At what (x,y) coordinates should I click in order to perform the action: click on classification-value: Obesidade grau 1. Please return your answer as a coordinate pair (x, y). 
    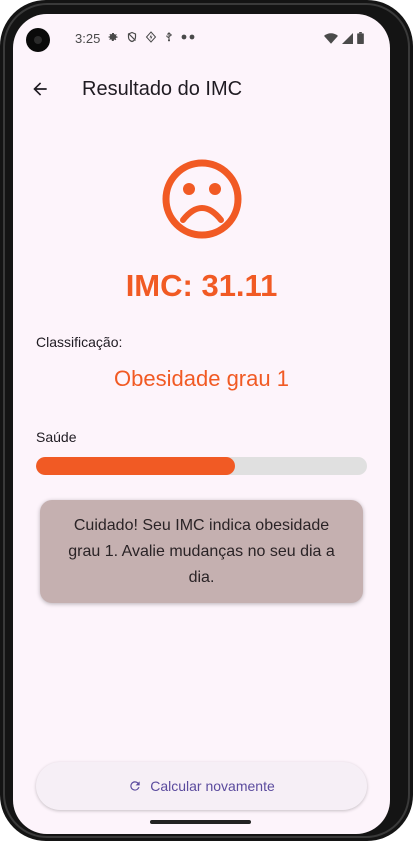
    Looking at the image, I should click on (201, 378).